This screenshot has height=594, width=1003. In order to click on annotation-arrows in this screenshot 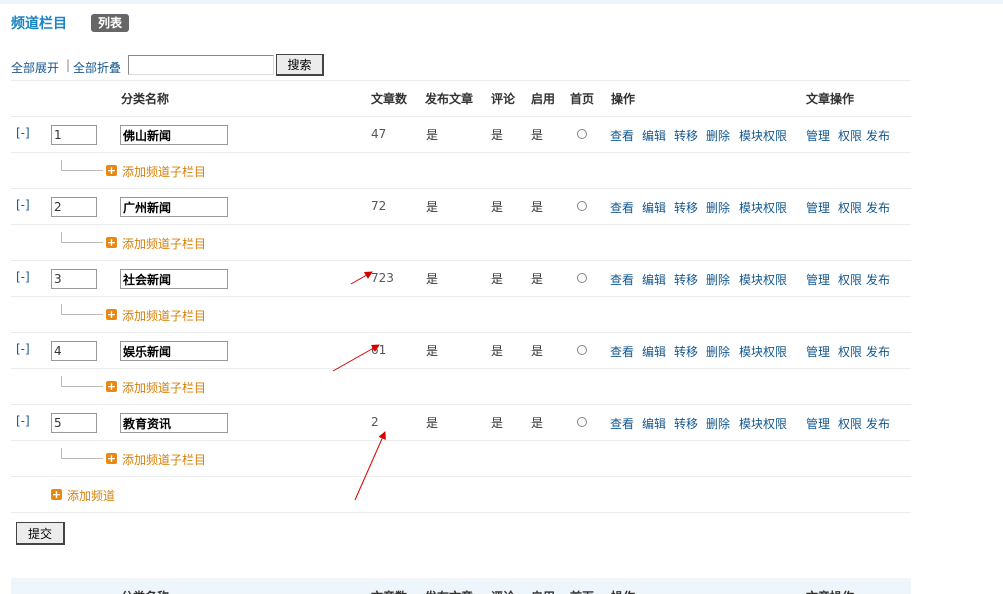, I will do `click(359, 386)`.